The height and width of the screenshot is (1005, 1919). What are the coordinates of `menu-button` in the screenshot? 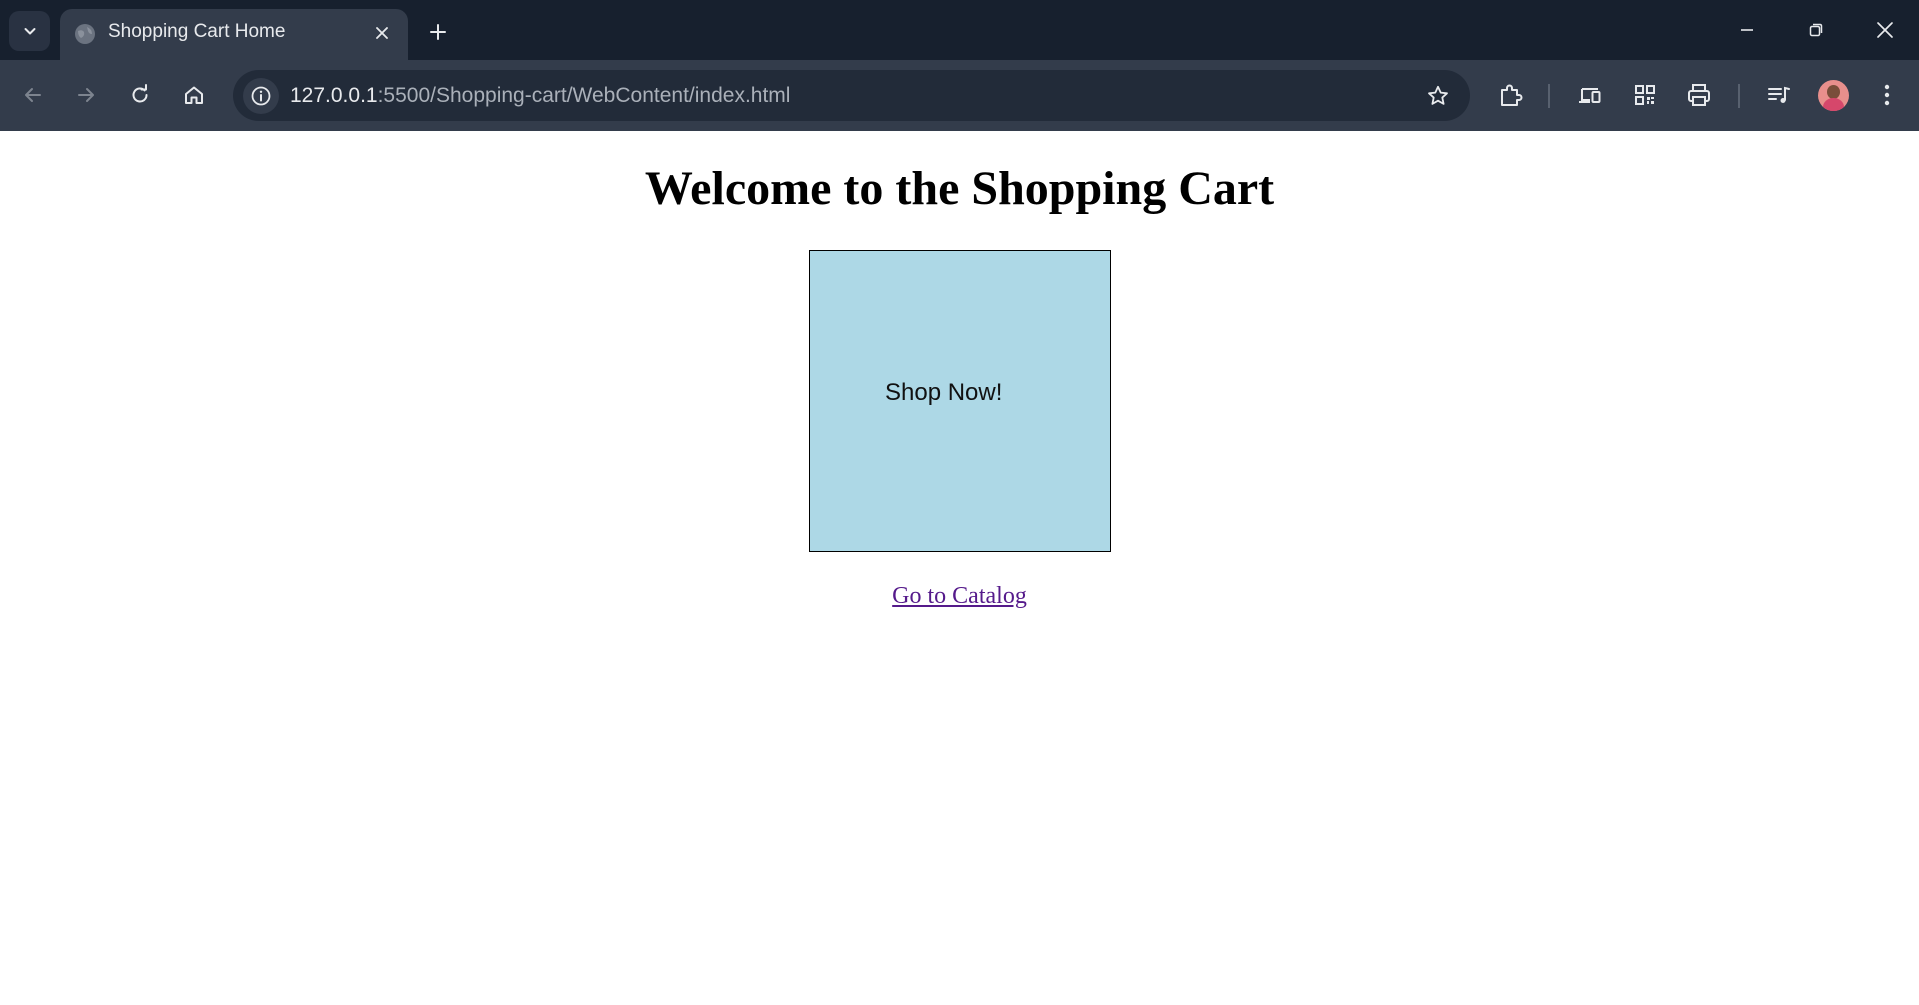 It's located at (1887, 95).